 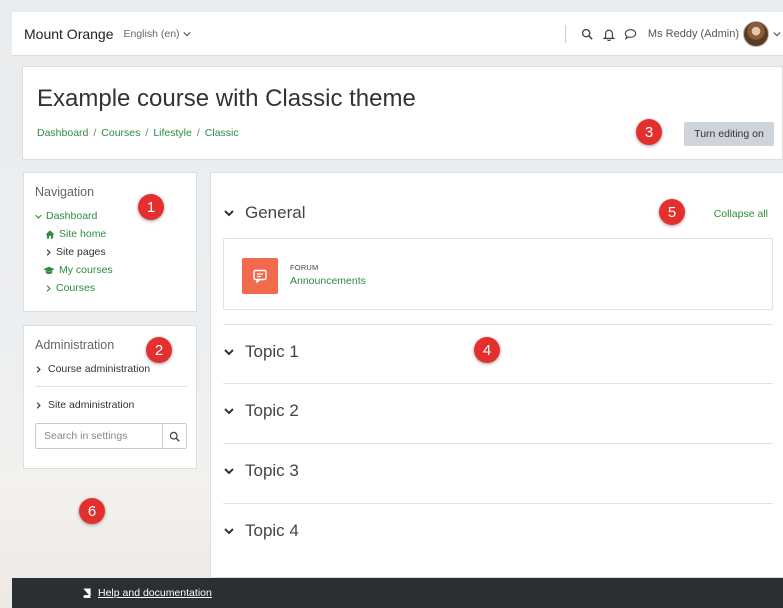 What do you see at coordinates (272, 351) in the screenshot?
I see `section-name: Topic 1` at bounding box center [272, 351].